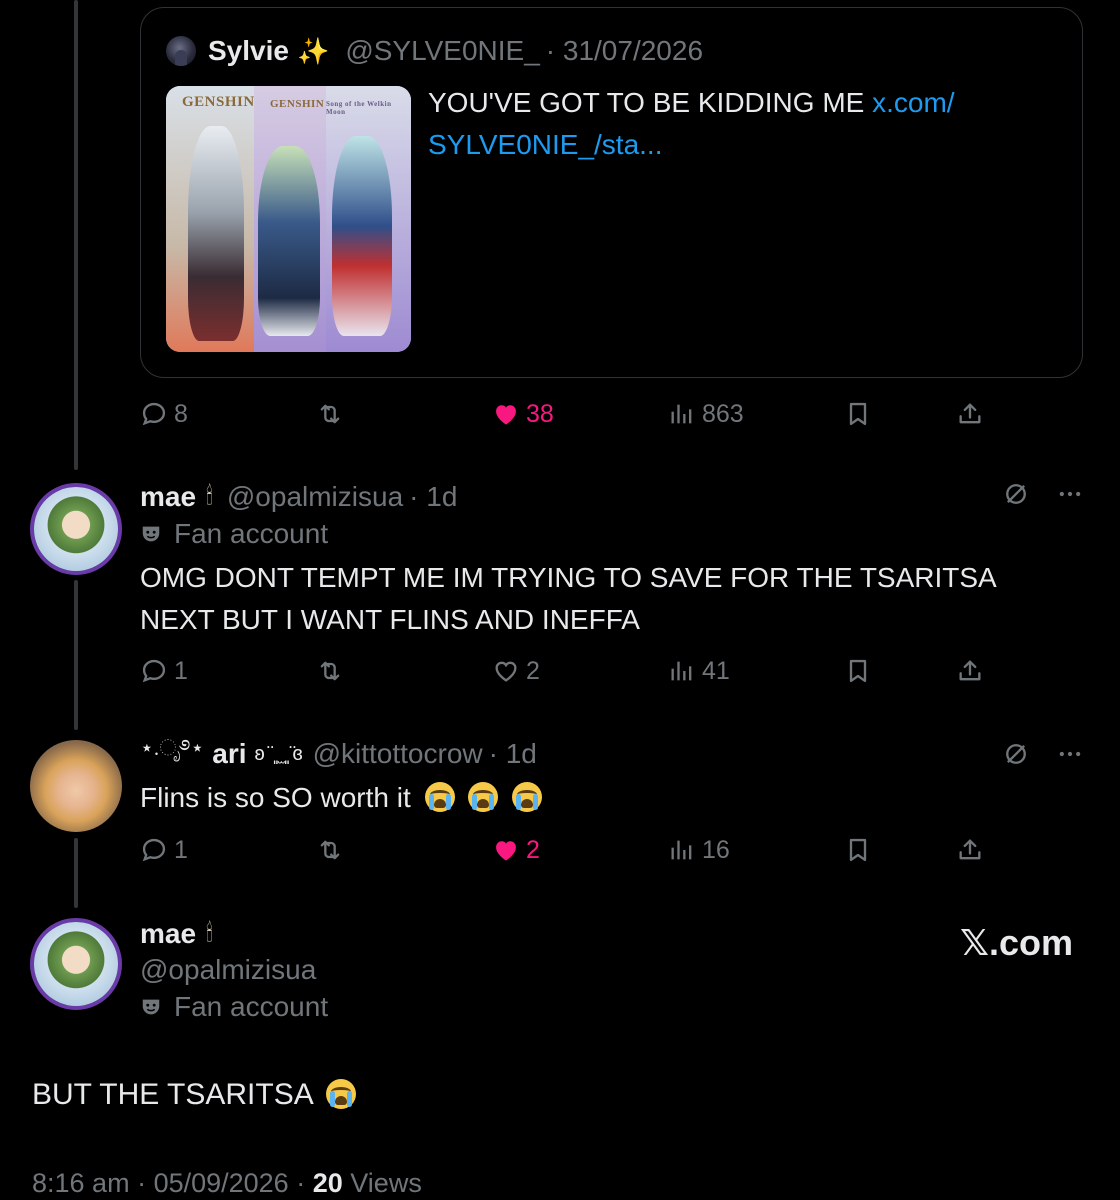 Image resolution: width=1120 pixels, height=1200 pixels. What do you see at coordinates (359, 108) in the screenshot?
I see `thumb-logo-3: Song of the Welkin Moon` at bounding box center [359, 108].